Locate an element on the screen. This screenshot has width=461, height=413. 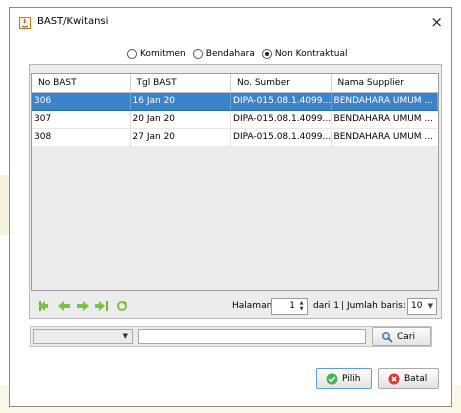
background-left-strip is located at coordinates (4, 205).